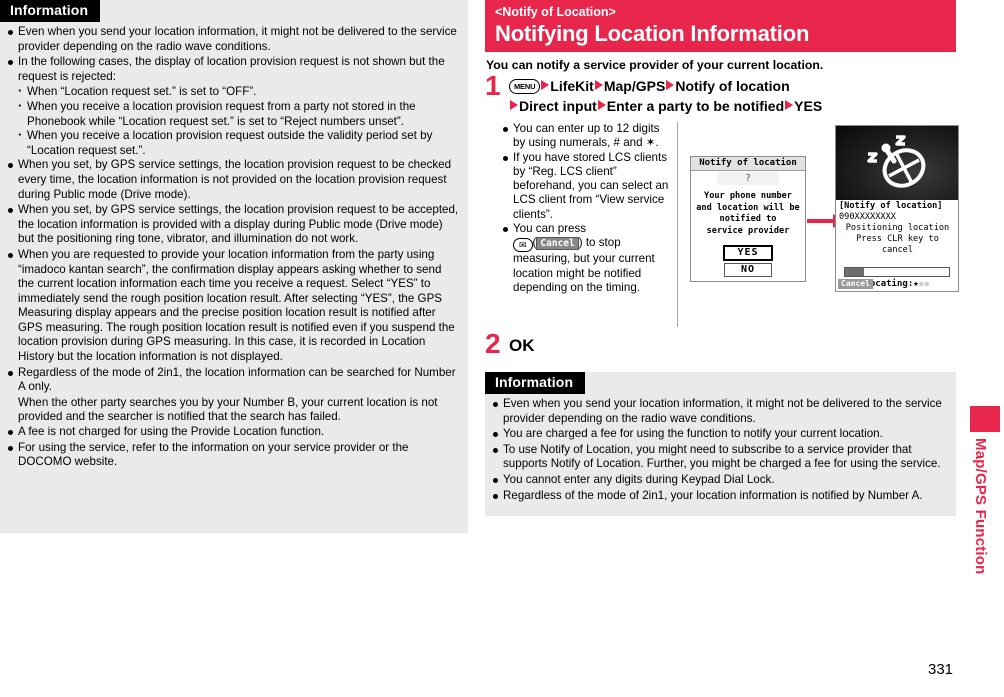 This screenshot has height=697, width=1004. Describe the element at coordinates (748, 207) in the screenshot. I see `screen1-message-line: and location will be` at that location.